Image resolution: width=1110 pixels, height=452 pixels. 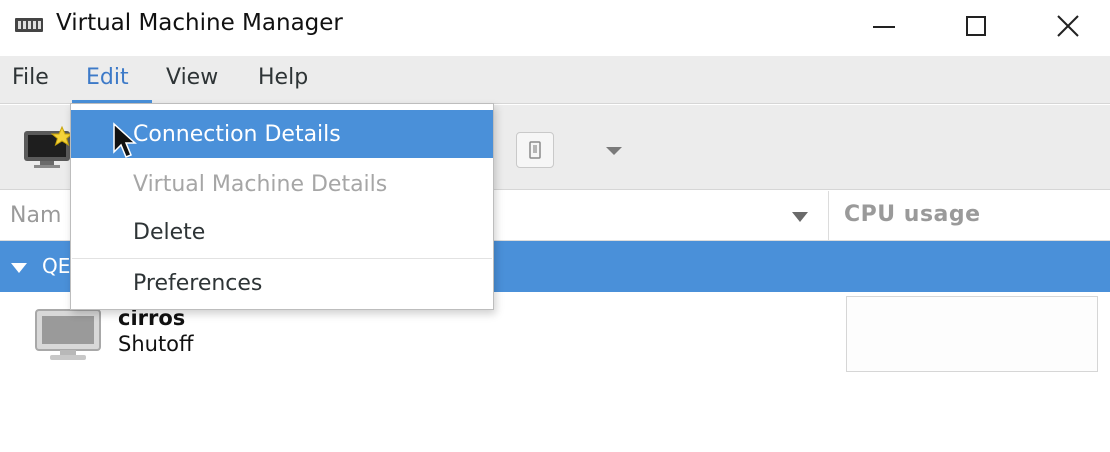 I want to click on window-title: Virtual Machine Manager, so click(x=199, y=23).